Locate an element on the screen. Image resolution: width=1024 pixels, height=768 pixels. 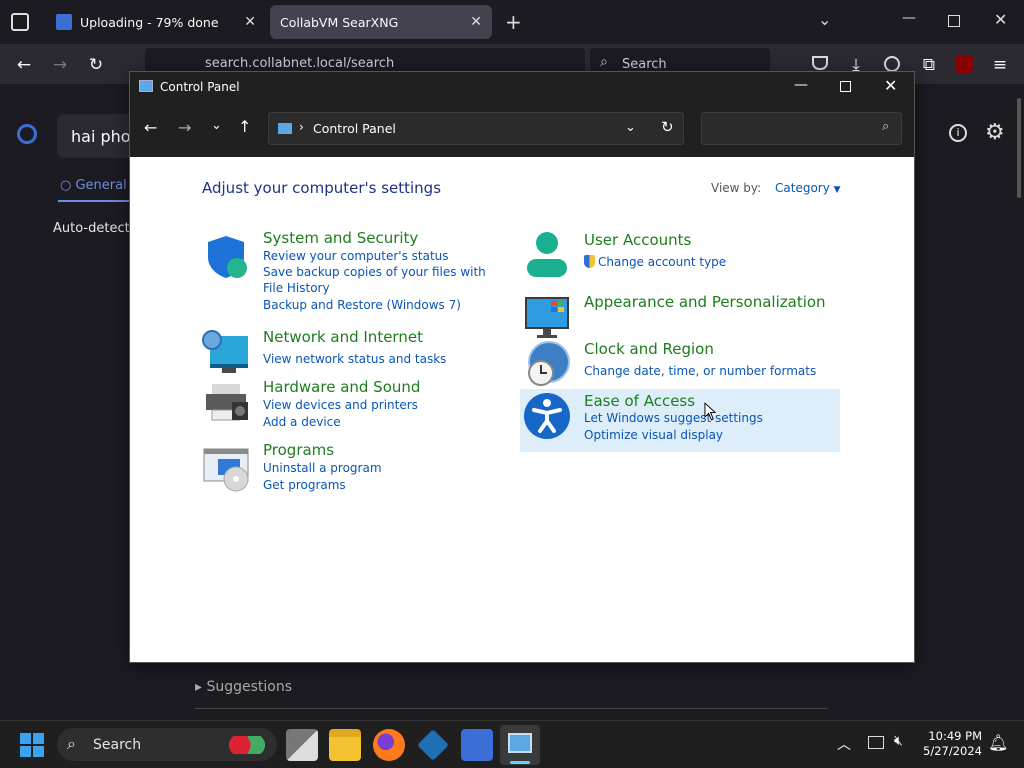
volume-muted-icon: 🔇︎ is located at coordinates (898, 741).